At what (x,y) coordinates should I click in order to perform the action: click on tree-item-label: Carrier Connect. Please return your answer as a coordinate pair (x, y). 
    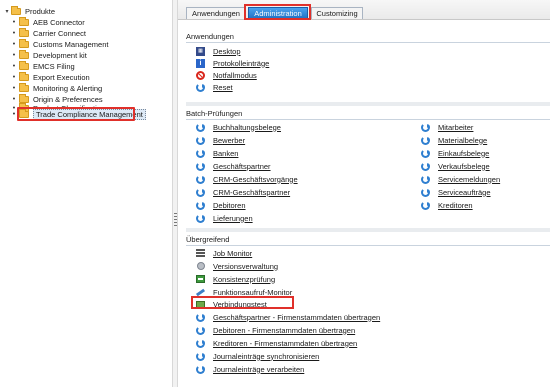
    Looking at the image, I should click on (59, 33).